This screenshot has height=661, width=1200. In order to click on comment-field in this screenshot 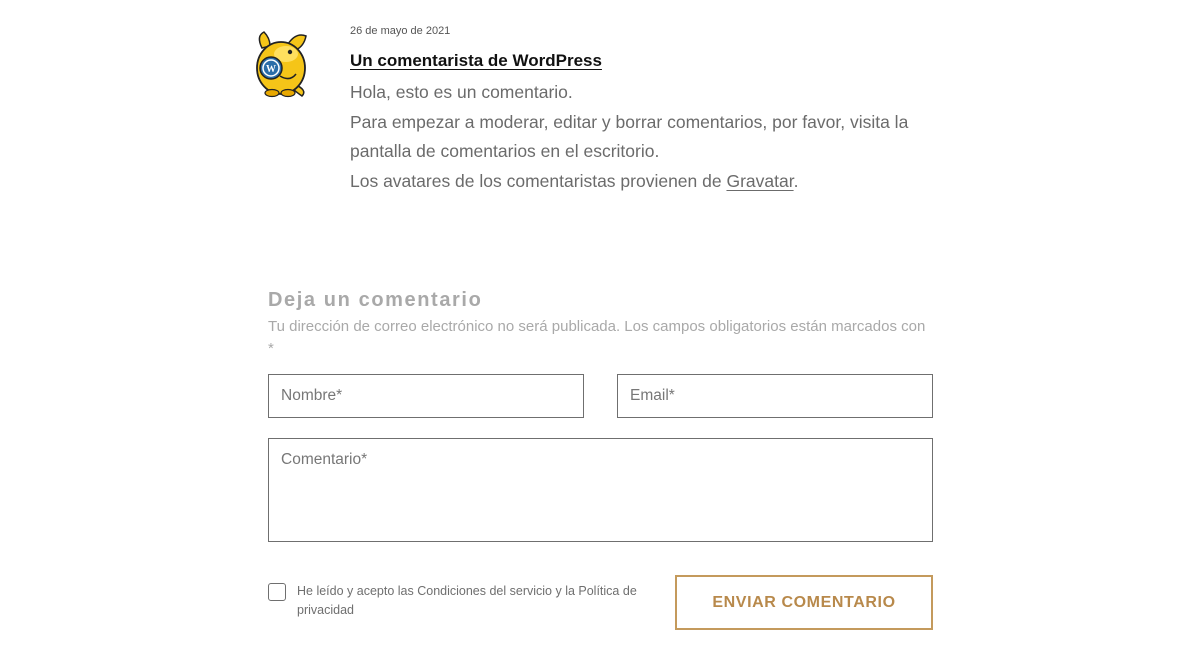, I will do `click(600, 490)`.